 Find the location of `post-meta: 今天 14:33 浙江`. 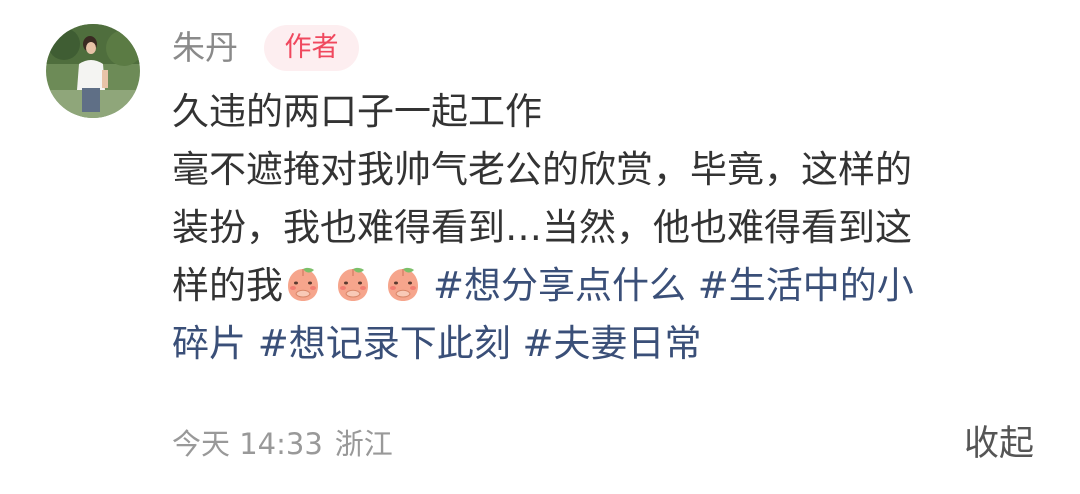

post-meta: 今天 14:33 浙江 is located at coordinates (282, 444).